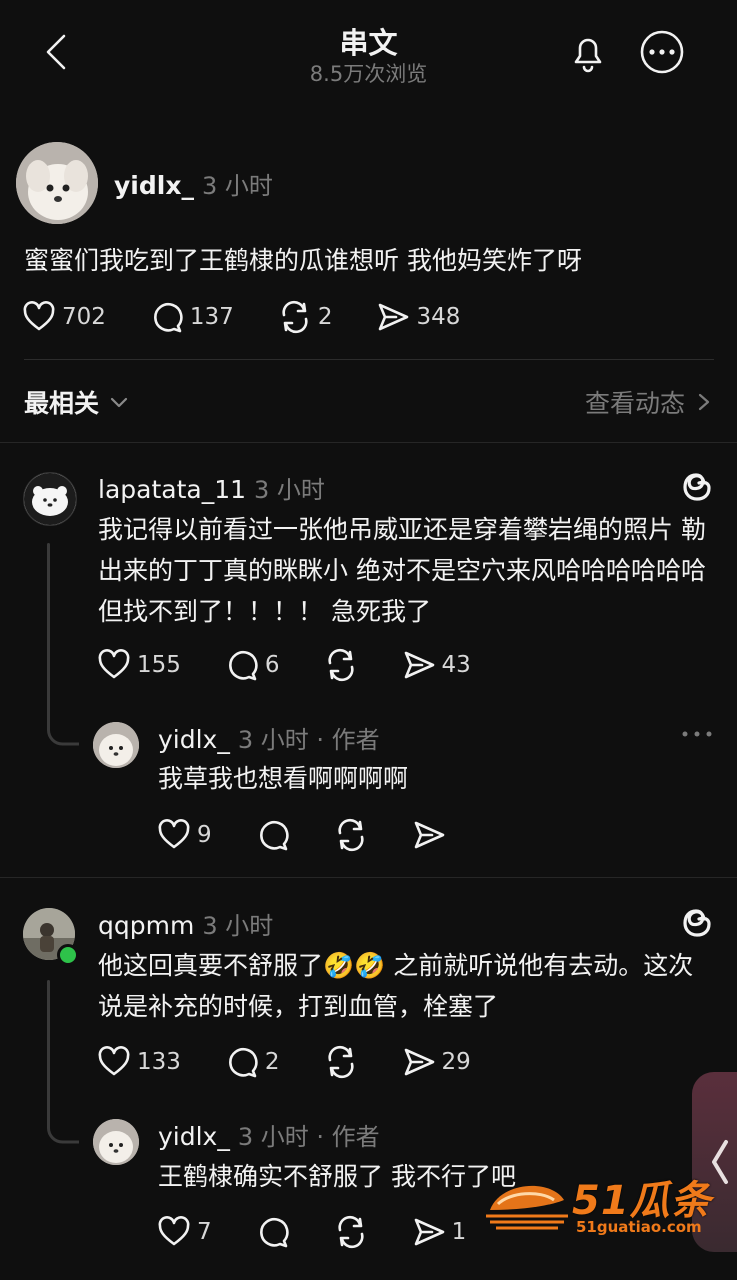  I want to click on sub-reply-more-button, so click(697, 734).